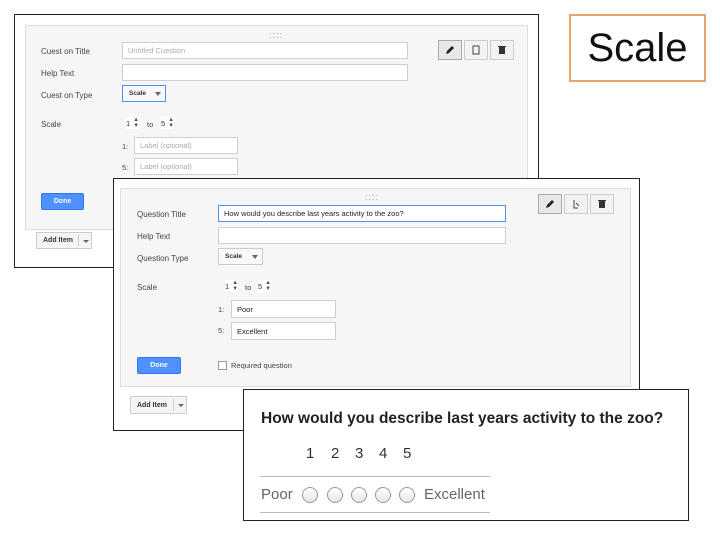  I want to click on scale-number-2: 2, so click(335, 453).